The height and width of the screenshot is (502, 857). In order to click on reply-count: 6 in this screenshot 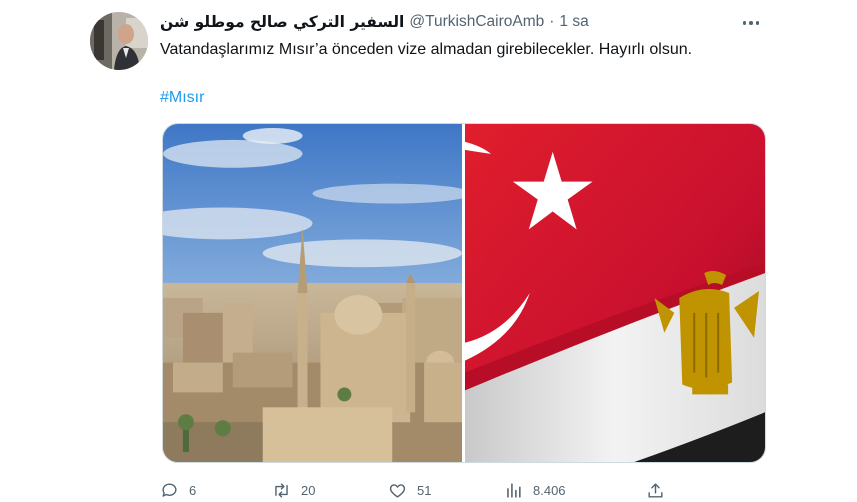, I will do `click(193, 490)`.